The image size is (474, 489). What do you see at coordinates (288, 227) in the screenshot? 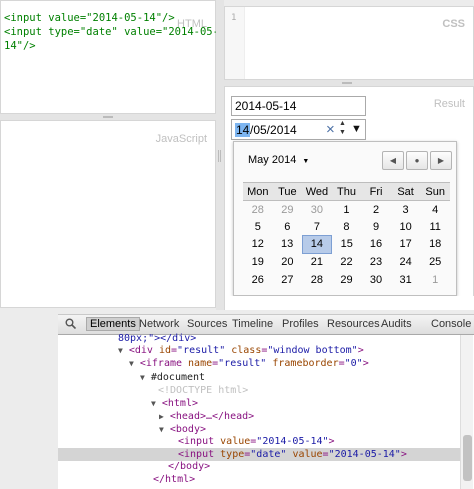
I see `calendar-day: 6` at bounding box center [288, 227].